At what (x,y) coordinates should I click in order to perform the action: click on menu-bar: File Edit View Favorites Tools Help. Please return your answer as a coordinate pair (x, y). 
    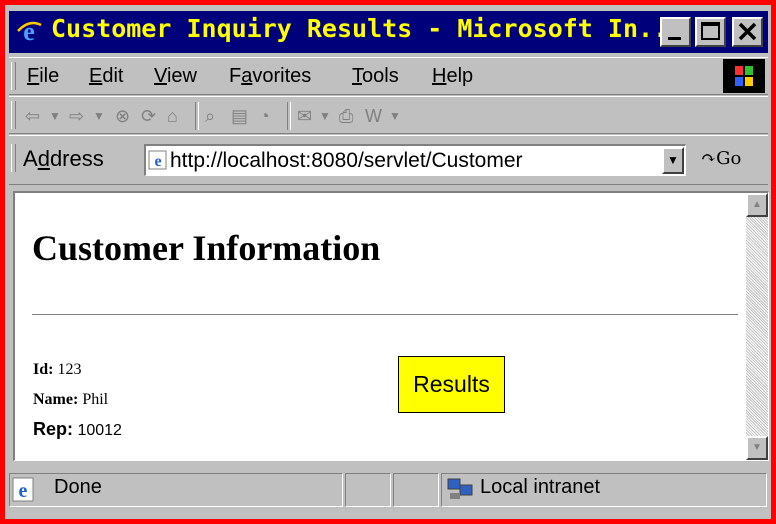
    Looking at the image, I should click on (388, 76).